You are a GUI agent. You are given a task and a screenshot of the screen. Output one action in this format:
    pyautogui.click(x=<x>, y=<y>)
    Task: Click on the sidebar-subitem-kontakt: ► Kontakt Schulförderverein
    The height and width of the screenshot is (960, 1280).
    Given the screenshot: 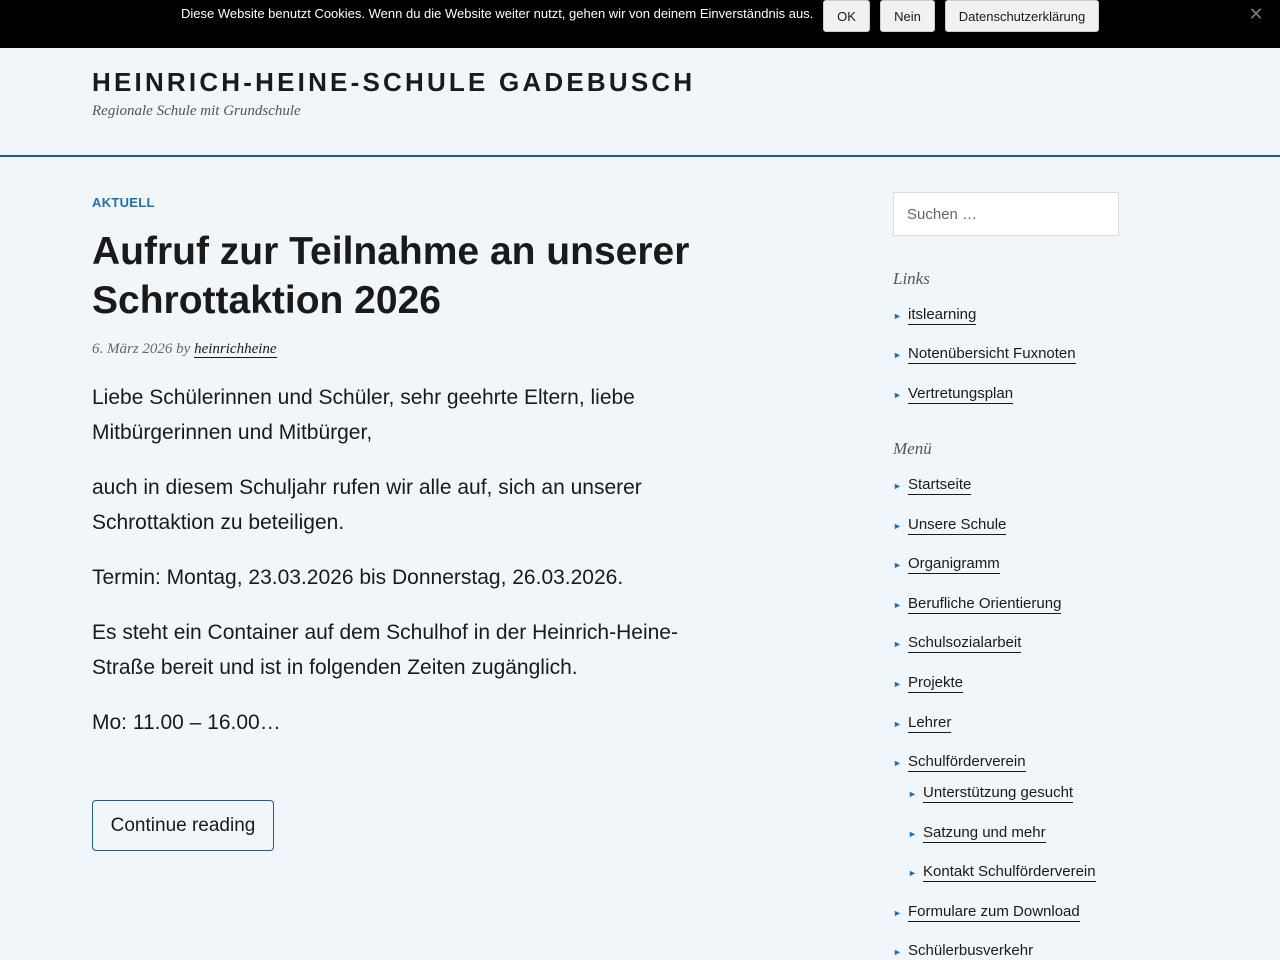 What is the action you would take?
    pyautogui.click(x=1002, y=872)
    